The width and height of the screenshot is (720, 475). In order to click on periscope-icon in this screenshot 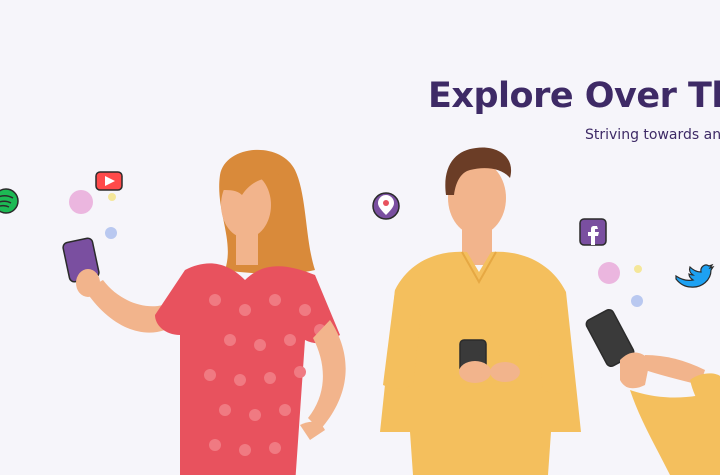, I will do `click(386, 206)`.